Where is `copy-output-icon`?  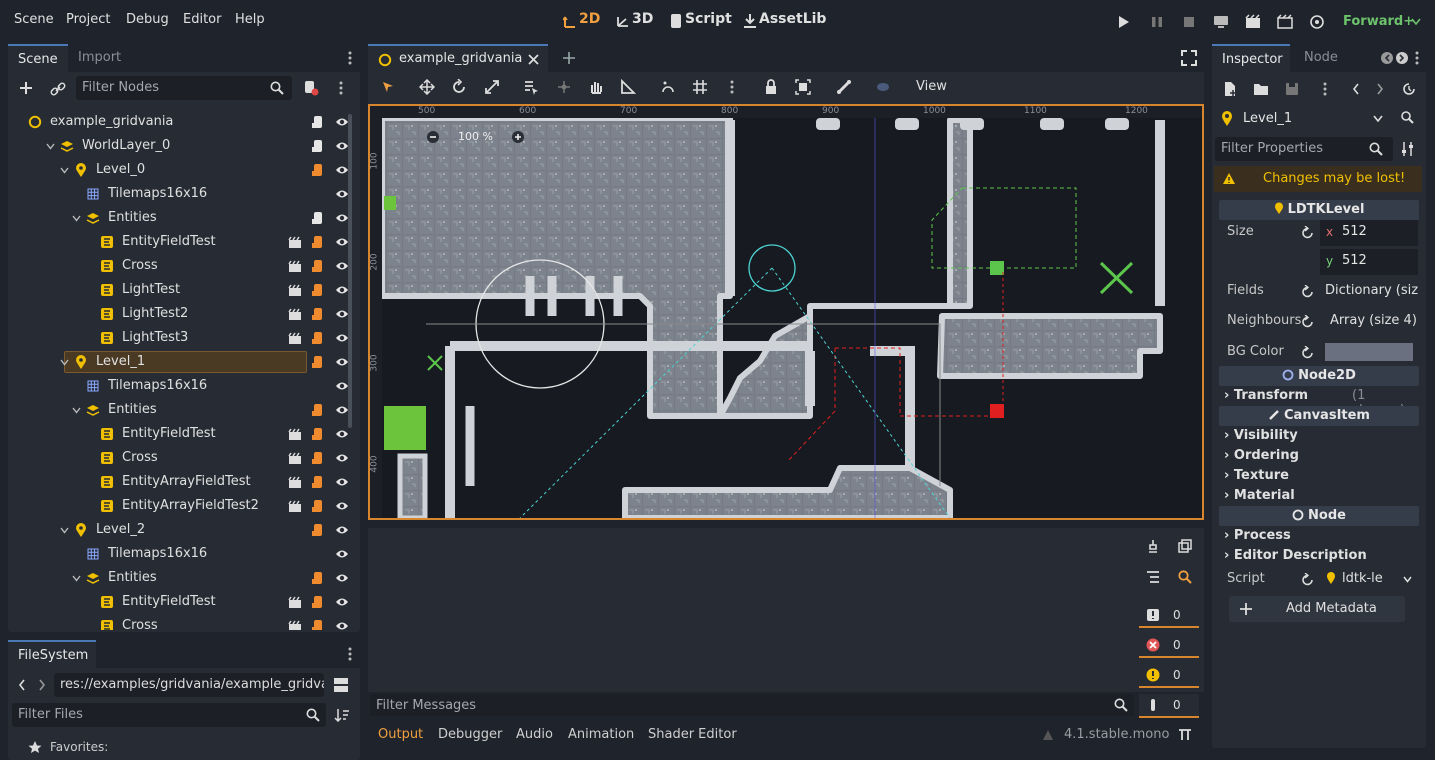
copy-output-icon is located at coordinates (1185, 546).